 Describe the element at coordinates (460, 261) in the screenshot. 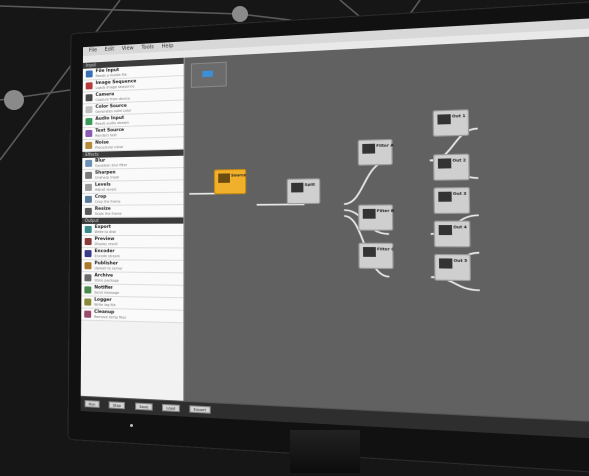

I see `node-label: Out 5` at that location.